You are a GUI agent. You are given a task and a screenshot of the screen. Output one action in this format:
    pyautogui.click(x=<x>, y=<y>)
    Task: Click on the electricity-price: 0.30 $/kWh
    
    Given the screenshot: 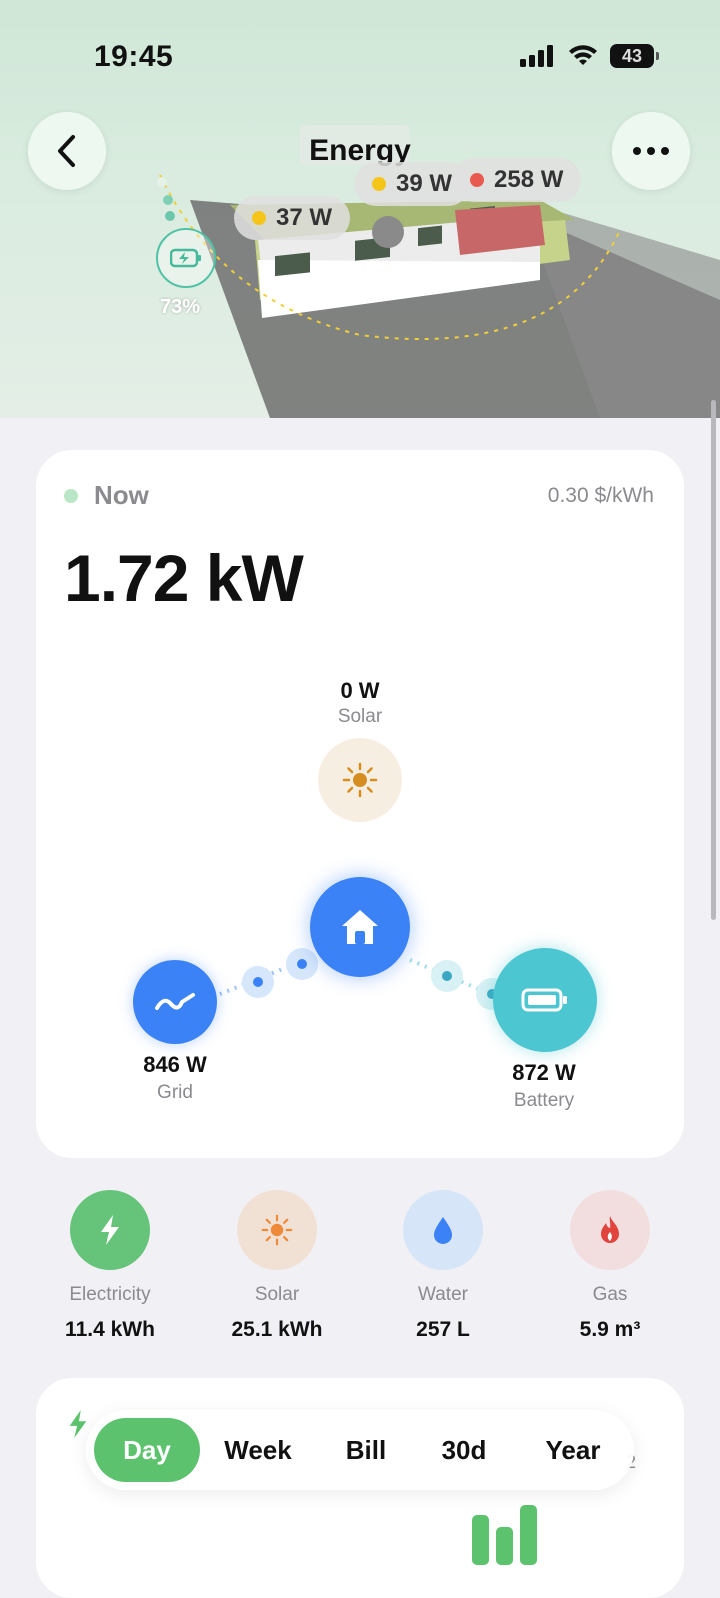 What is the action you would take?
    pyautogui.click(x=600, y=495)
    